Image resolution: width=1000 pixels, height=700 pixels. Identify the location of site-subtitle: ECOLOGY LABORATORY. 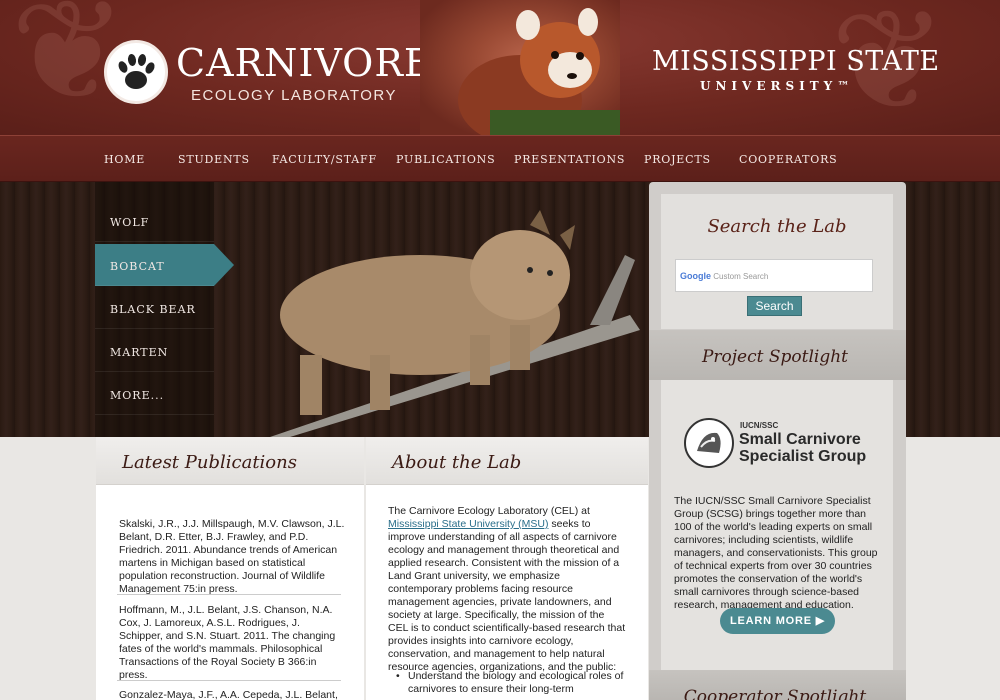
(294, 95).